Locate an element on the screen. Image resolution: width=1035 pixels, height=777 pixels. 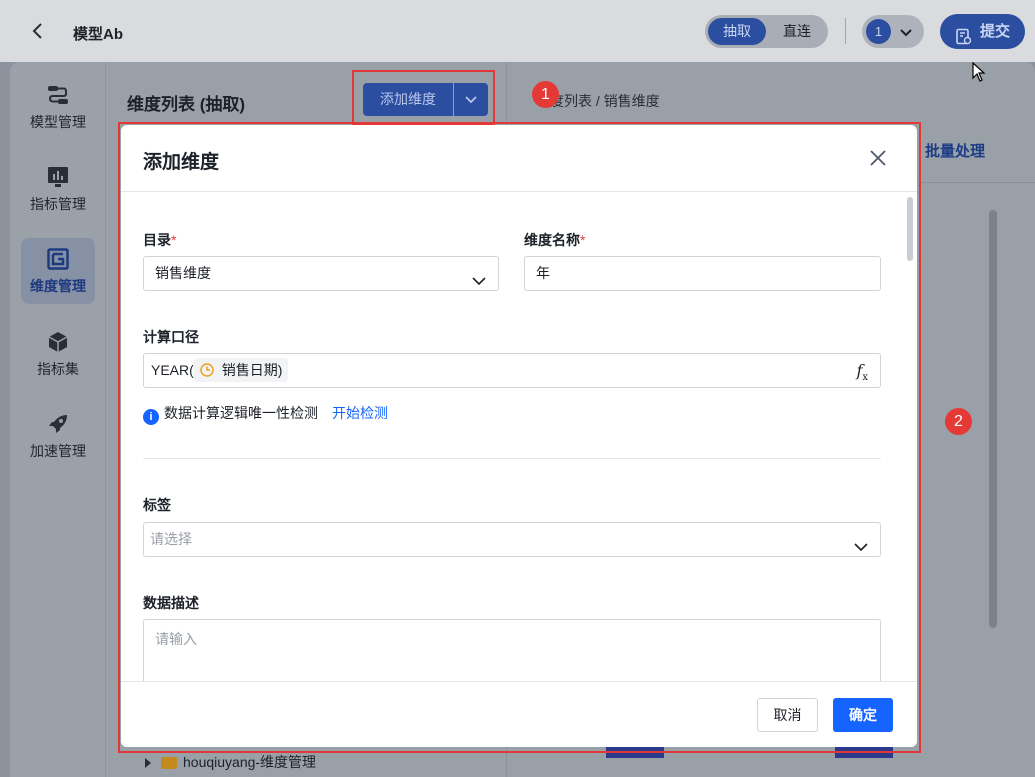
description-textarea: 请输入 is located at coordinates (512, 654).